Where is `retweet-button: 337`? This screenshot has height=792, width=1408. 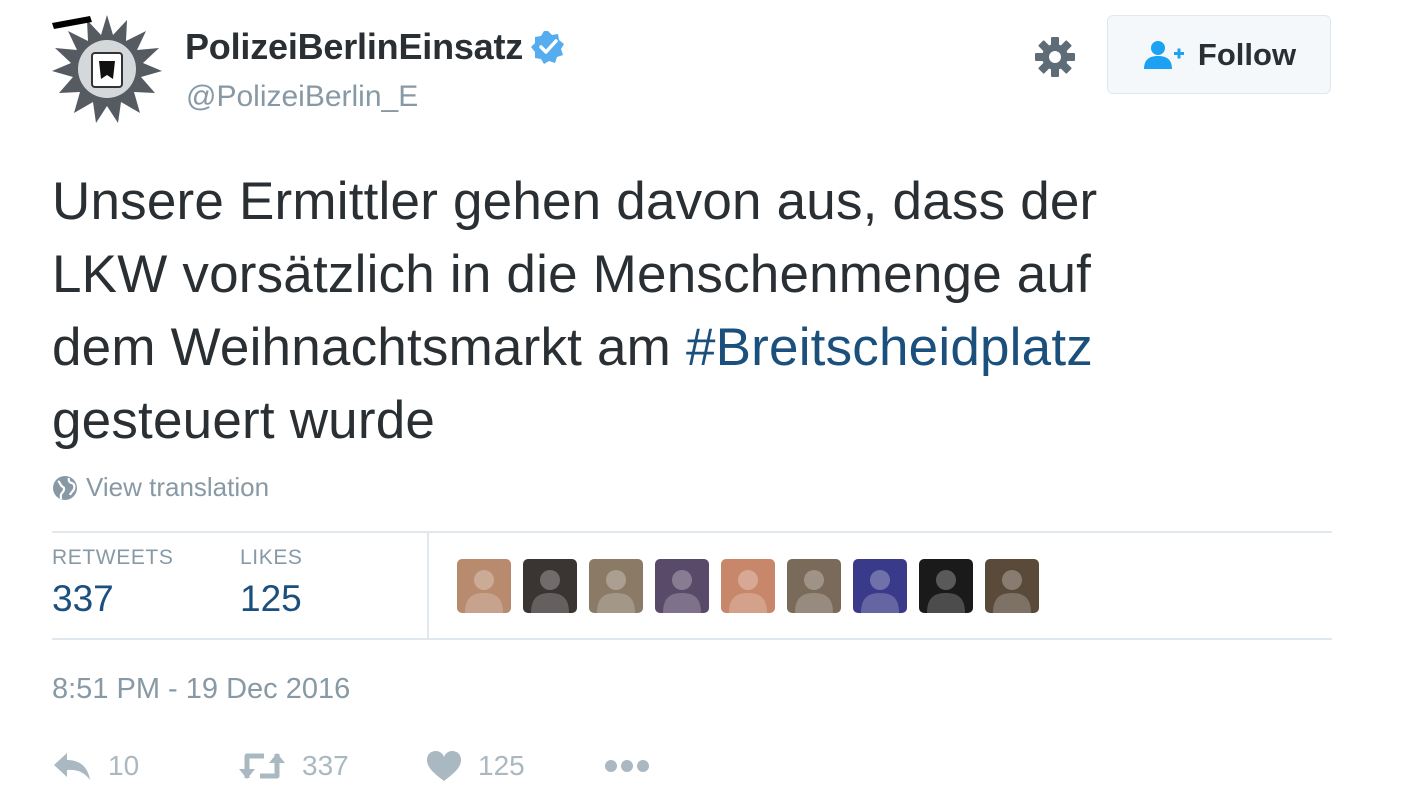
retweet-button: 337 is located at coordinates (293, 766).